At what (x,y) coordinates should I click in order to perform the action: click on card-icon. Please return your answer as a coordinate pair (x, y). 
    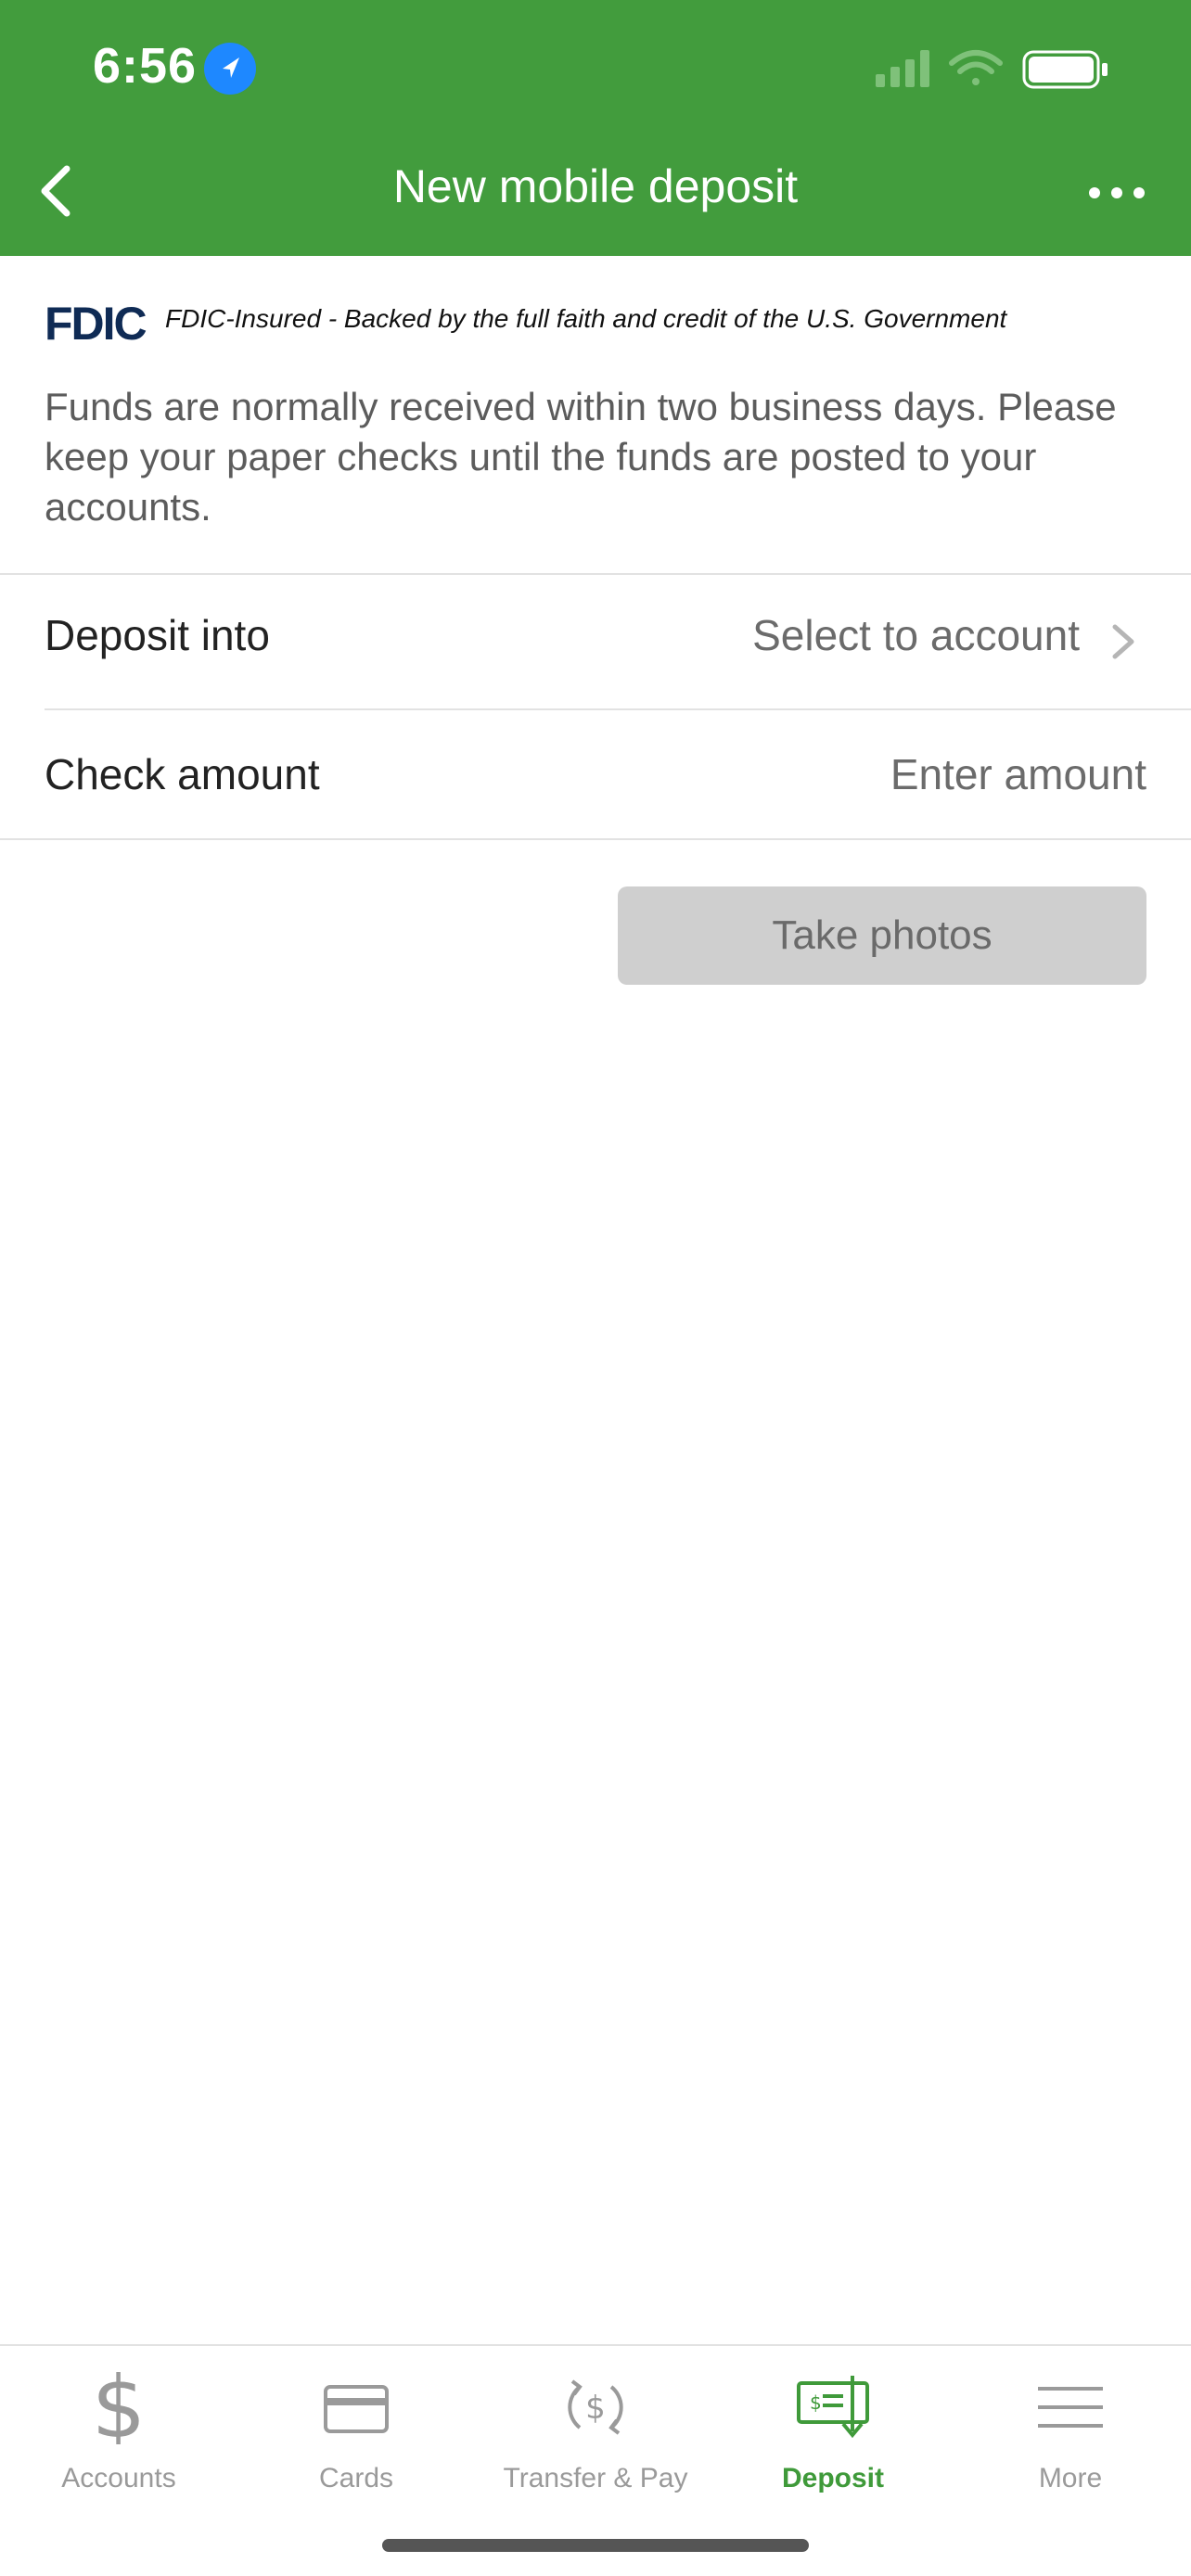
    Looking at the image, I should click on (356, 2409).